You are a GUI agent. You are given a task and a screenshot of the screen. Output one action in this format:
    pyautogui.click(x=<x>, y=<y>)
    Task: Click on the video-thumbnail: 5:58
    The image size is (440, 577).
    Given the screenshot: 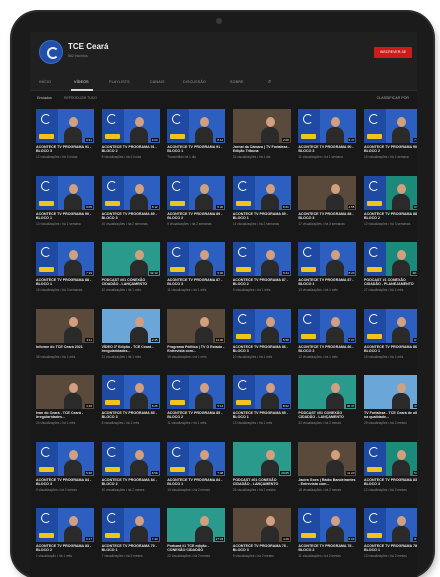 What is the action you would take?
    pyautogui.click(x=261, y=325)
    